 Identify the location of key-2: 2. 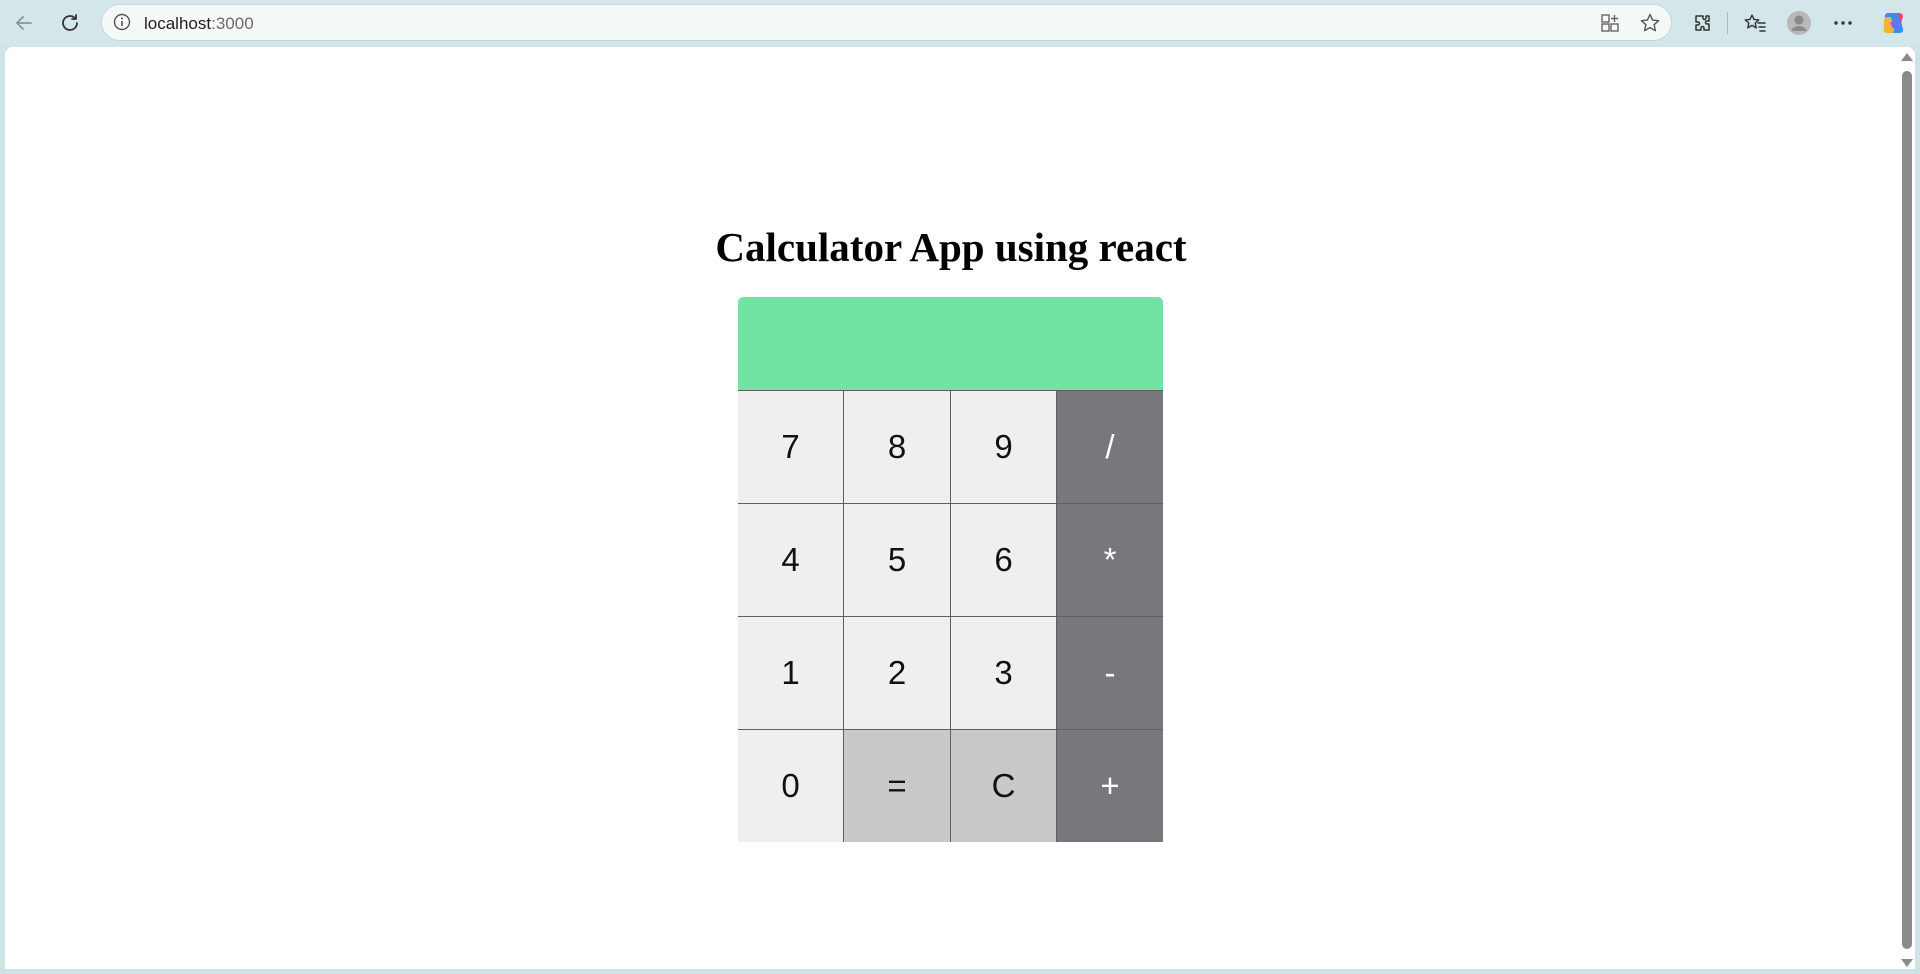
(897, 672).